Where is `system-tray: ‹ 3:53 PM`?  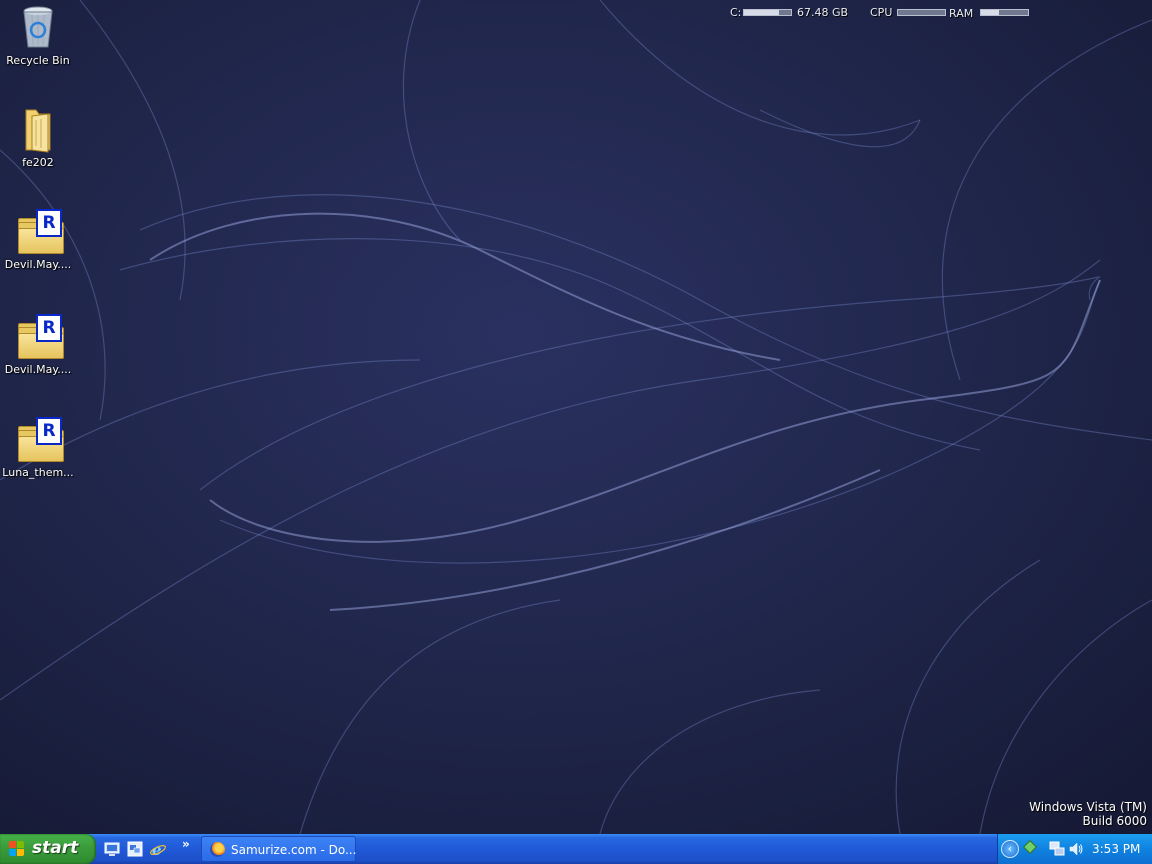 system-tray: ‹ 3:53 PM is located at coordinates (1074, 849).